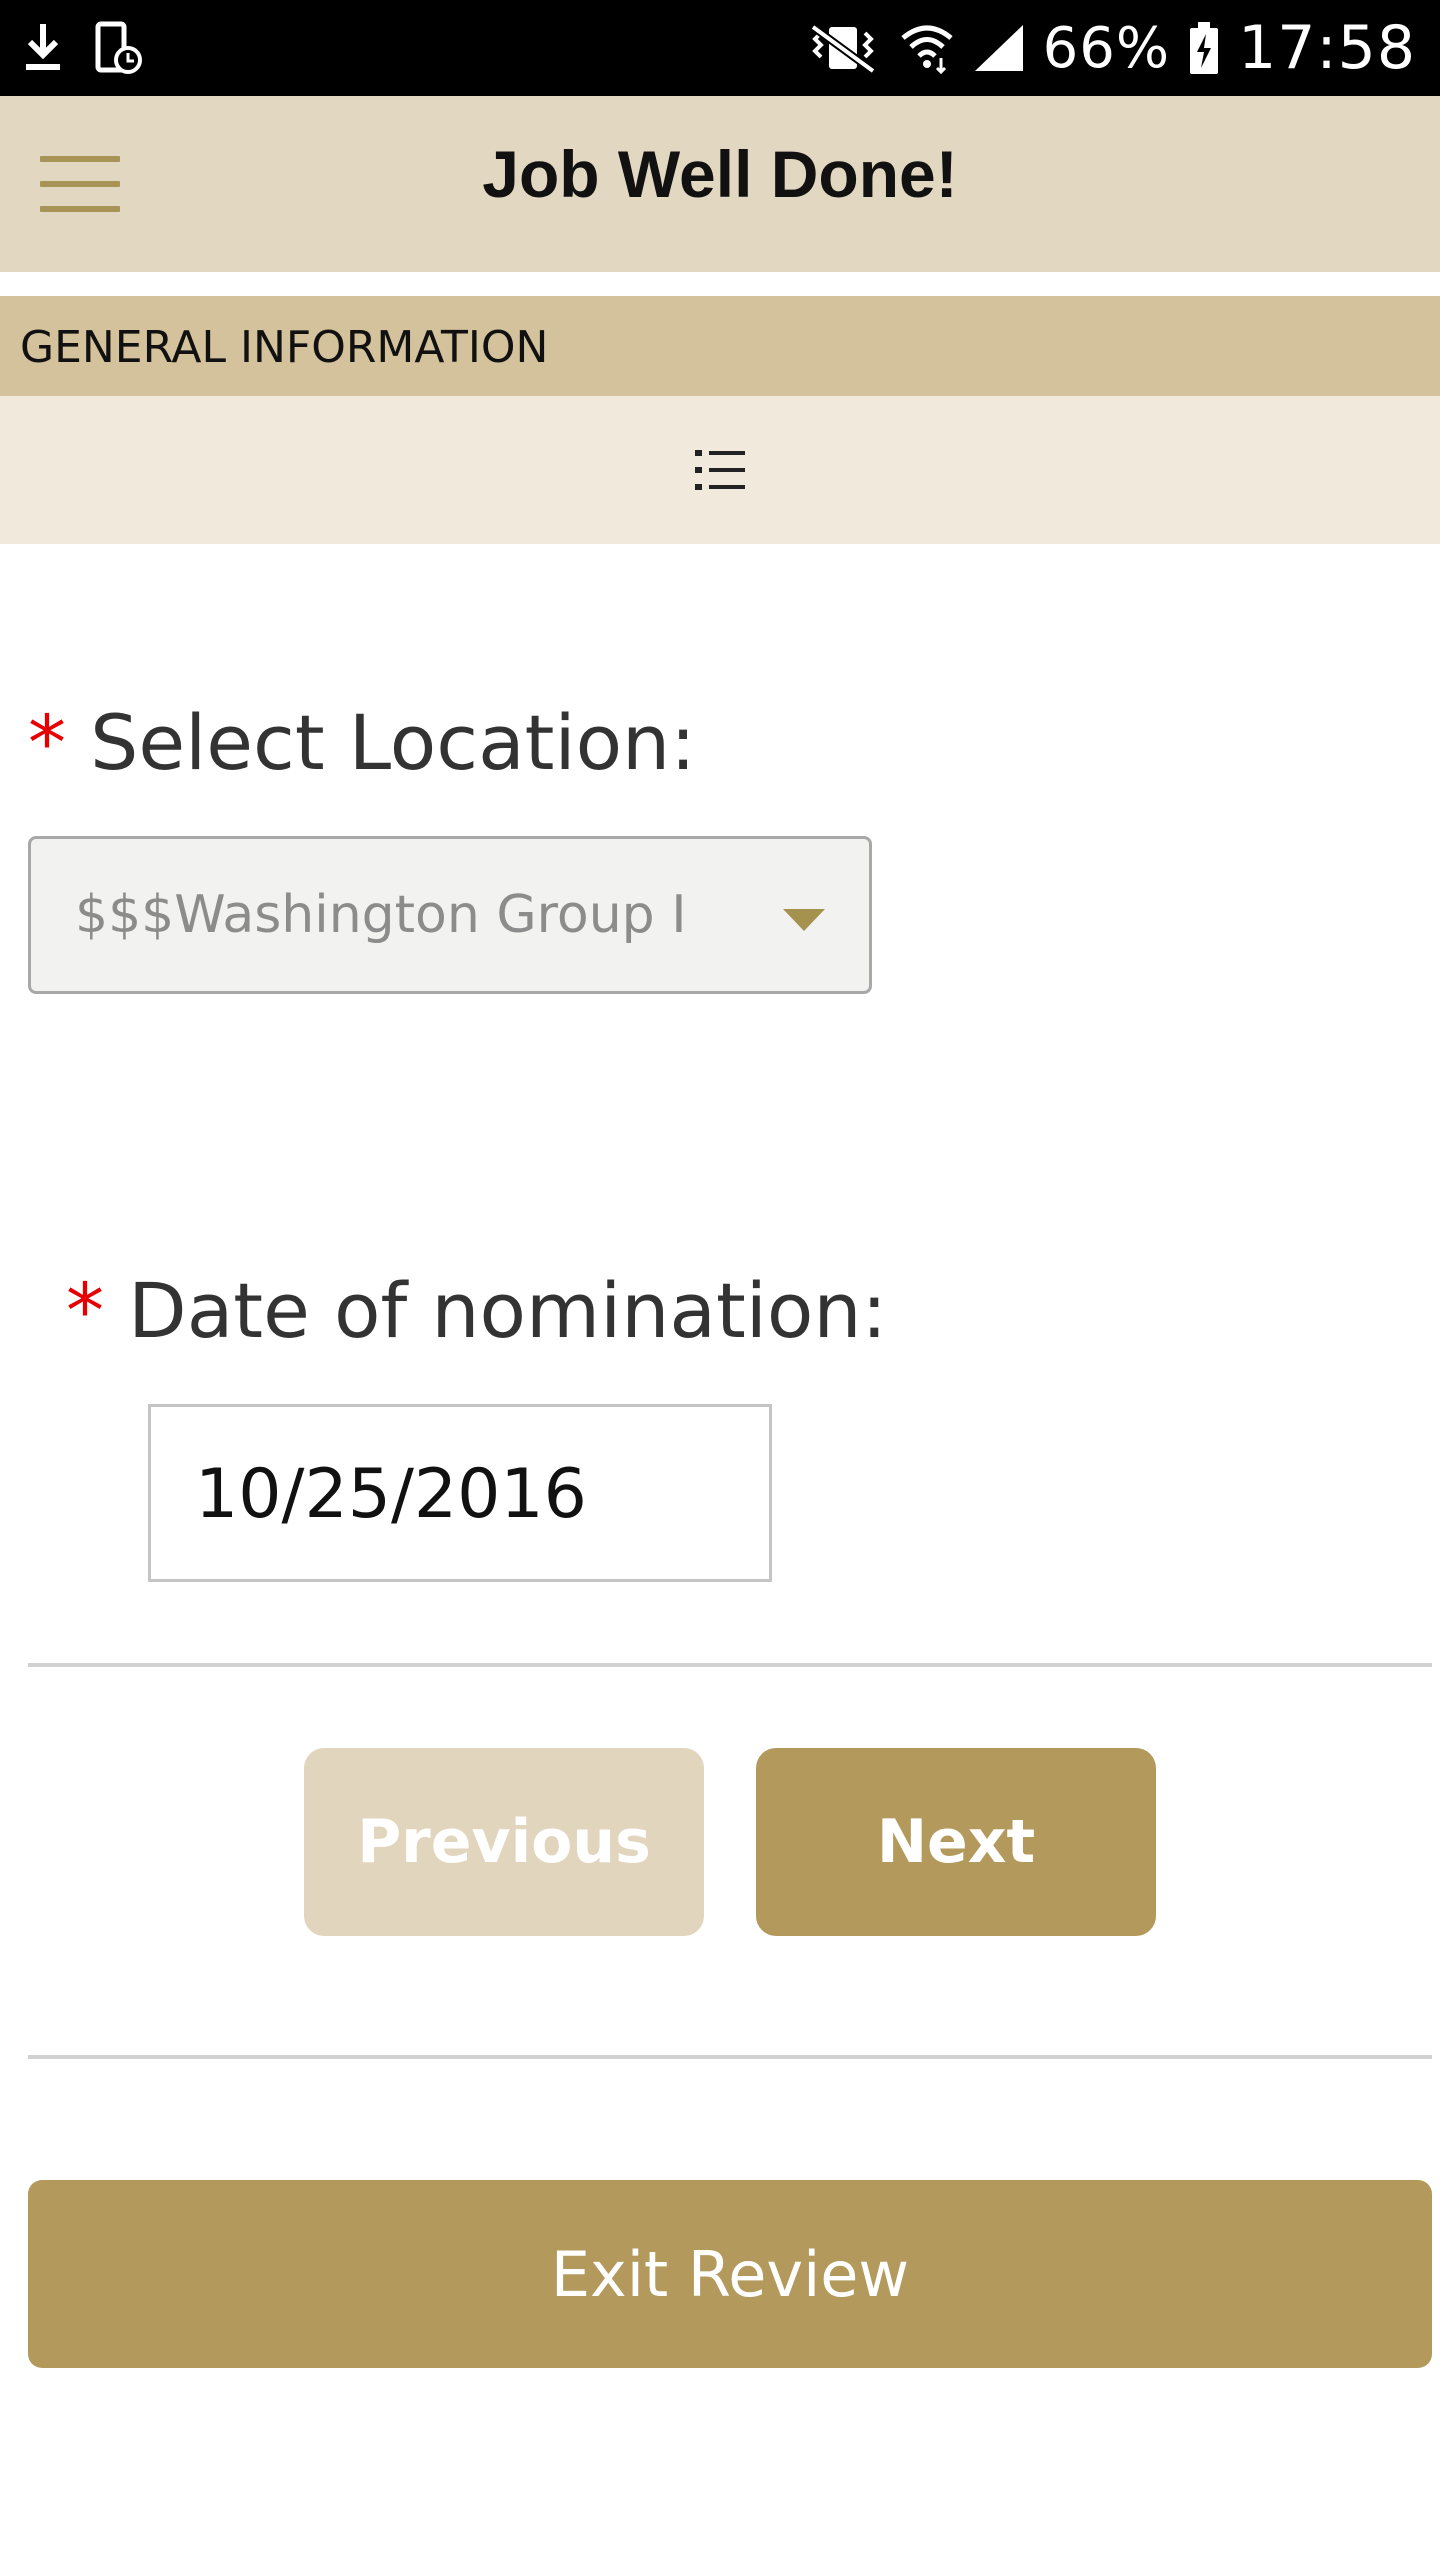  What do you see at coordinates (720, 346) in the screenshot?
I see `section-header: GENERAL INFORMATION` at bounding box center [720, 346].